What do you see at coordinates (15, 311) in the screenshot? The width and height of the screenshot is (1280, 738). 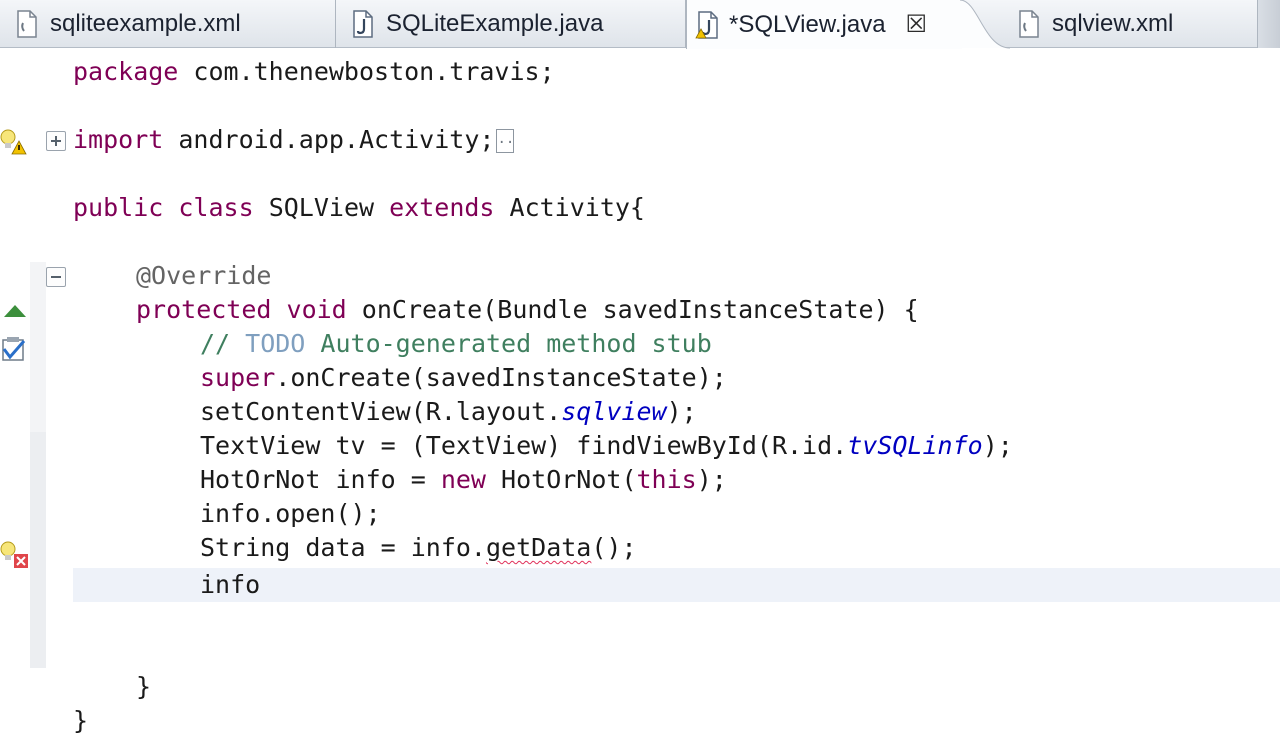 I see `override-arrow-icon` at bounding box center [15, 311].